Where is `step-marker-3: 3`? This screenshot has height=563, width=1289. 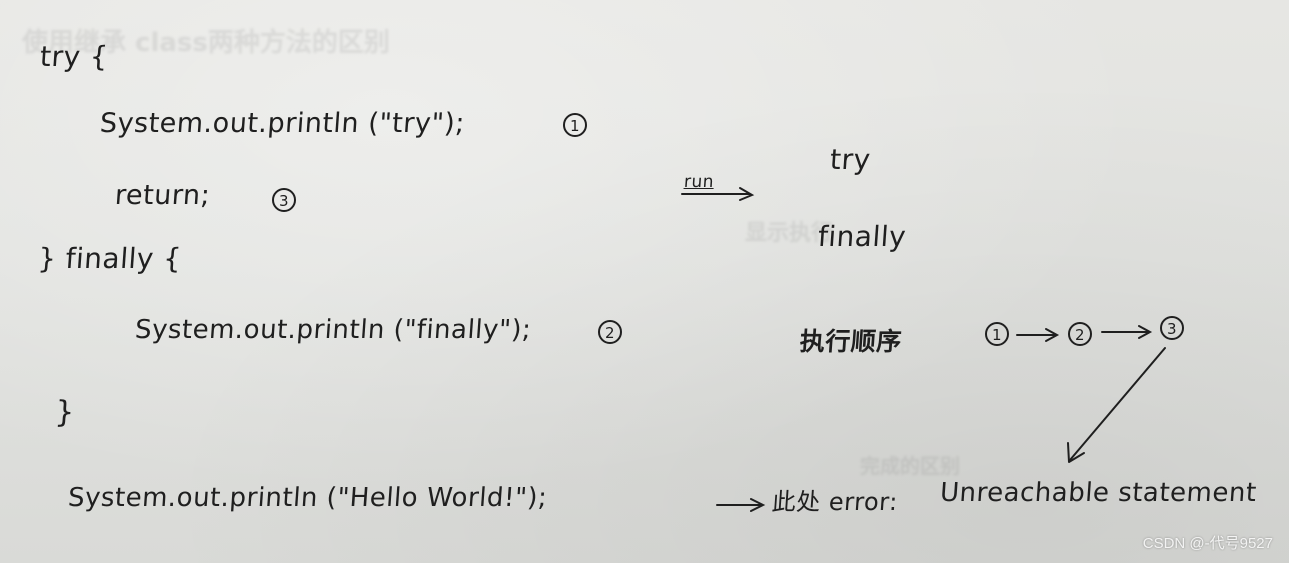
step-marker-3: 3 is located at coordinates (284, 200).